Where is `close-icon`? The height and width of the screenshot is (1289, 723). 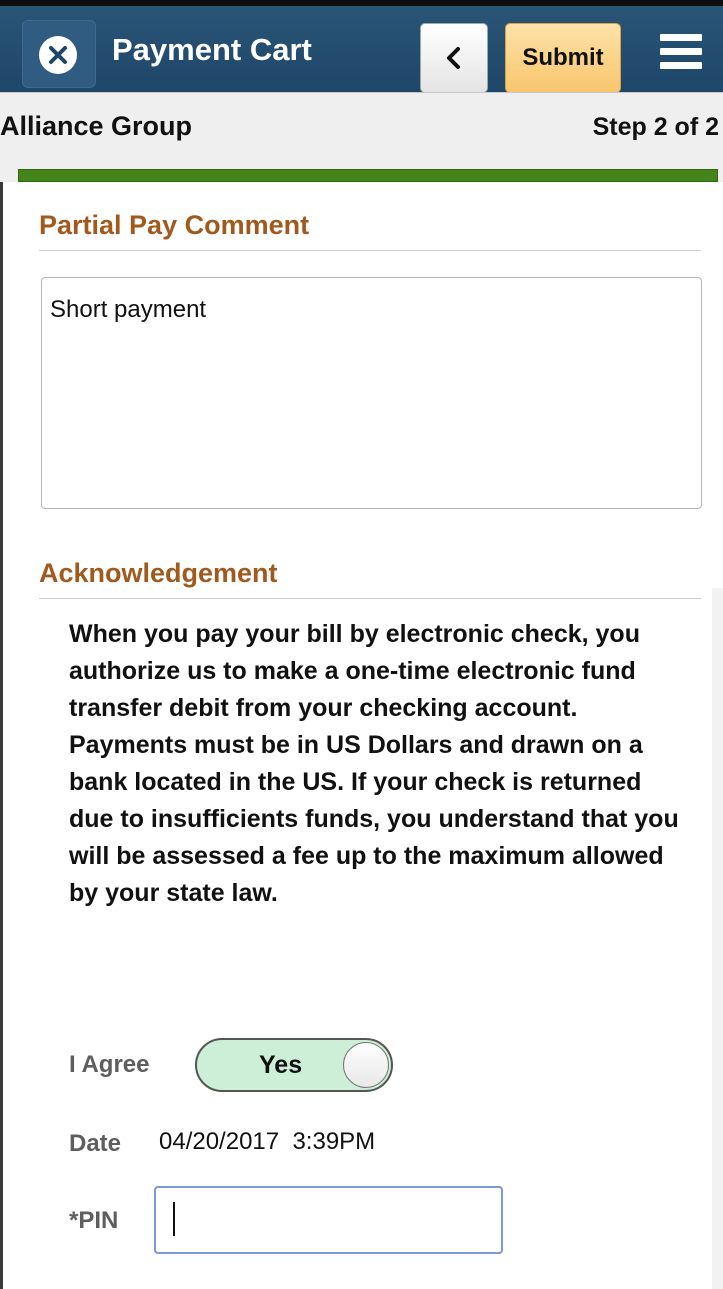
close-icon is located at coordinates (58, 55).